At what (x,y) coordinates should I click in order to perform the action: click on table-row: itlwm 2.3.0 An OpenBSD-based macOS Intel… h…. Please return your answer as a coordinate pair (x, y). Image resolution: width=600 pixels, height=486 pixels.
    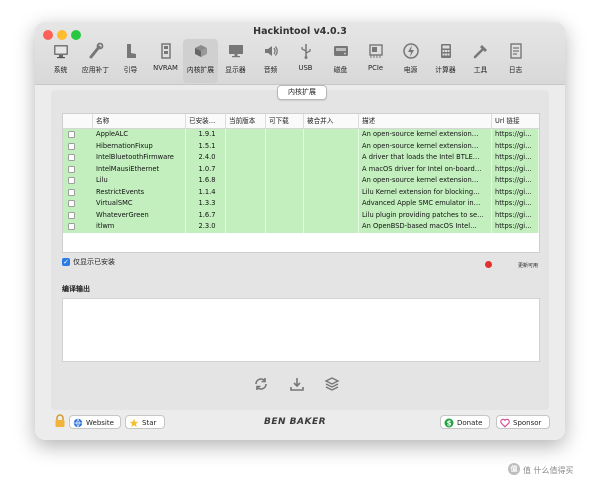
    Looking at the image, I should click on (301, 227).